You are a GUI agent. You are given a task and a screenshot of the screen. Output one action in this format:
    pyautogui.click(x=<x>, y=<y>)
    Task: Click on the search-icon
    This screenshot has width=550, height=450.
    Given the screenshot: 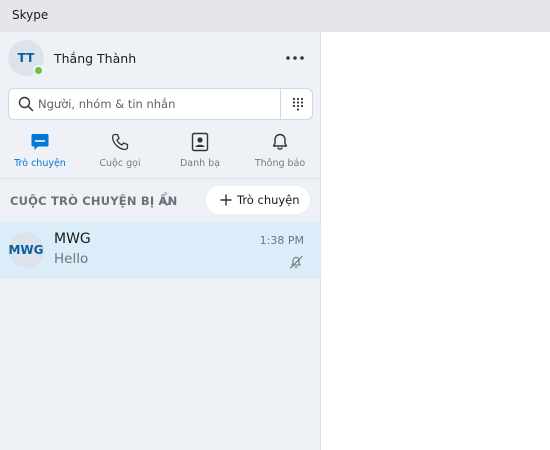 What is the action you would take?
    pyautogui.click(x=26, y=104)
    